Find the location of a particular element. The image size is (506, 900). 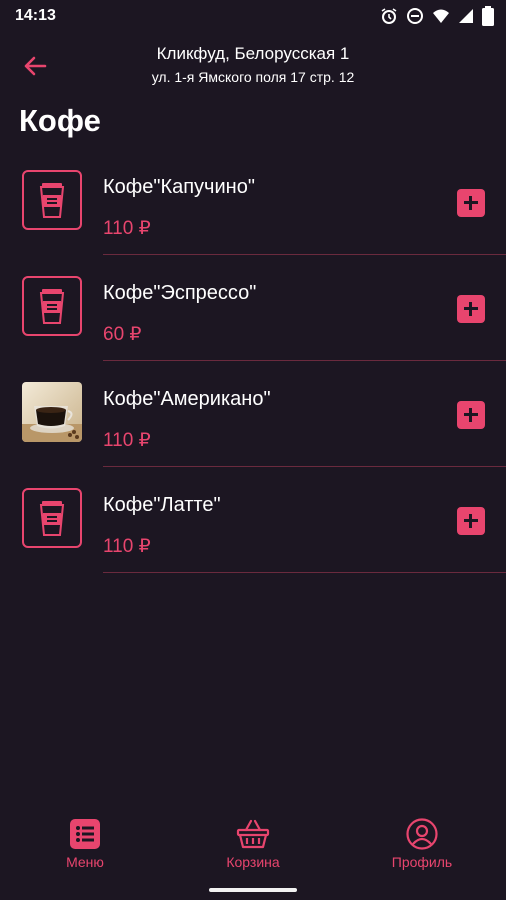

list-item: Кофе"Американо" 110 ₽ is located at coordinates (253, 414).